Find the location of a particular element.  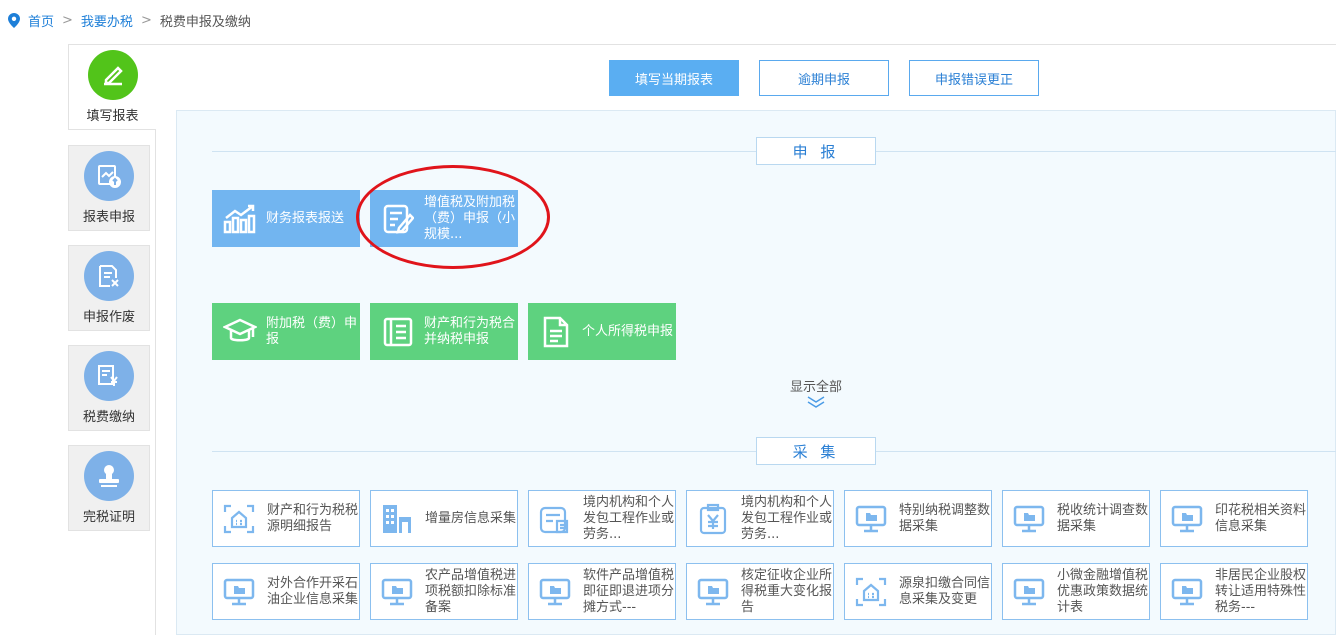

declare-tile: 附加税（费）申报 is located at coordinates (286, 331).